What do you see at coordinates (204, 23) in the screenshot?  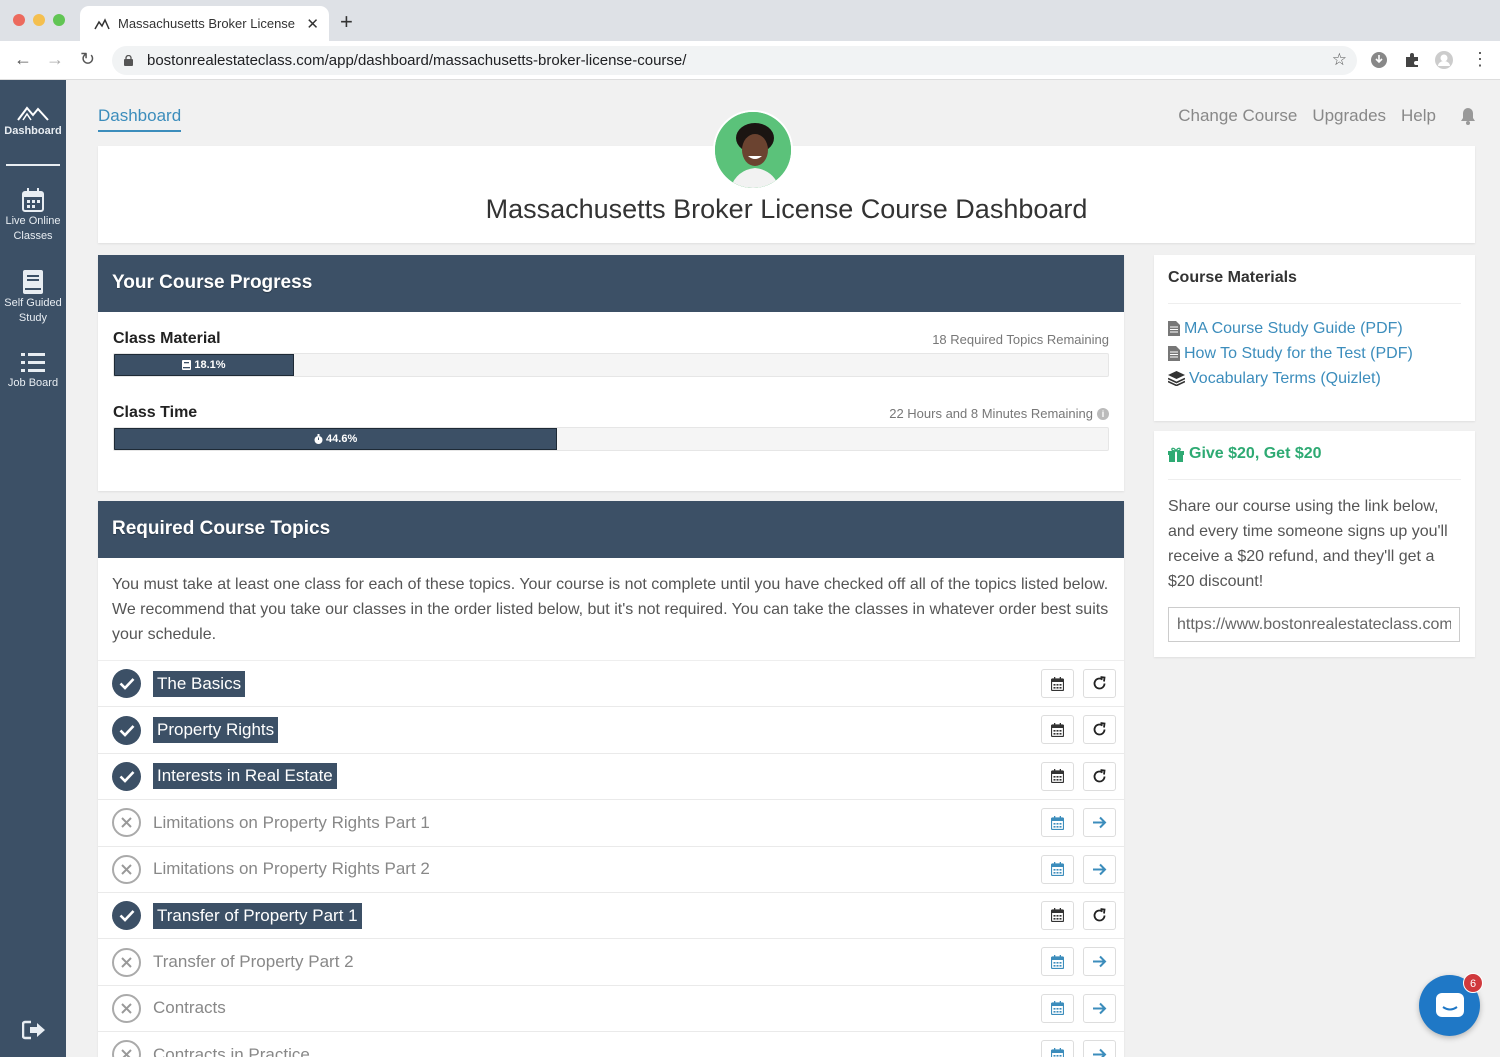 I see `browser-tab: Massachusetts Broker License Course ✕` at bounding box center [204, 23].